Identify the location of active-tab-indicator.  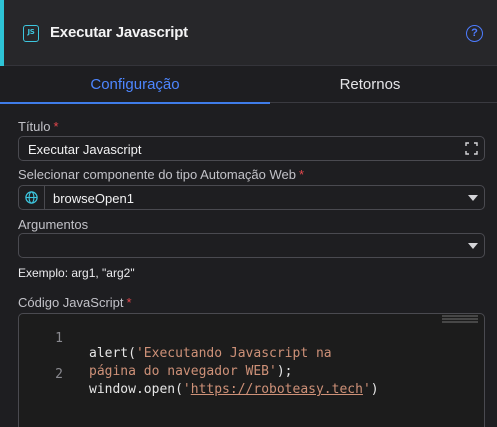
(135, 103).